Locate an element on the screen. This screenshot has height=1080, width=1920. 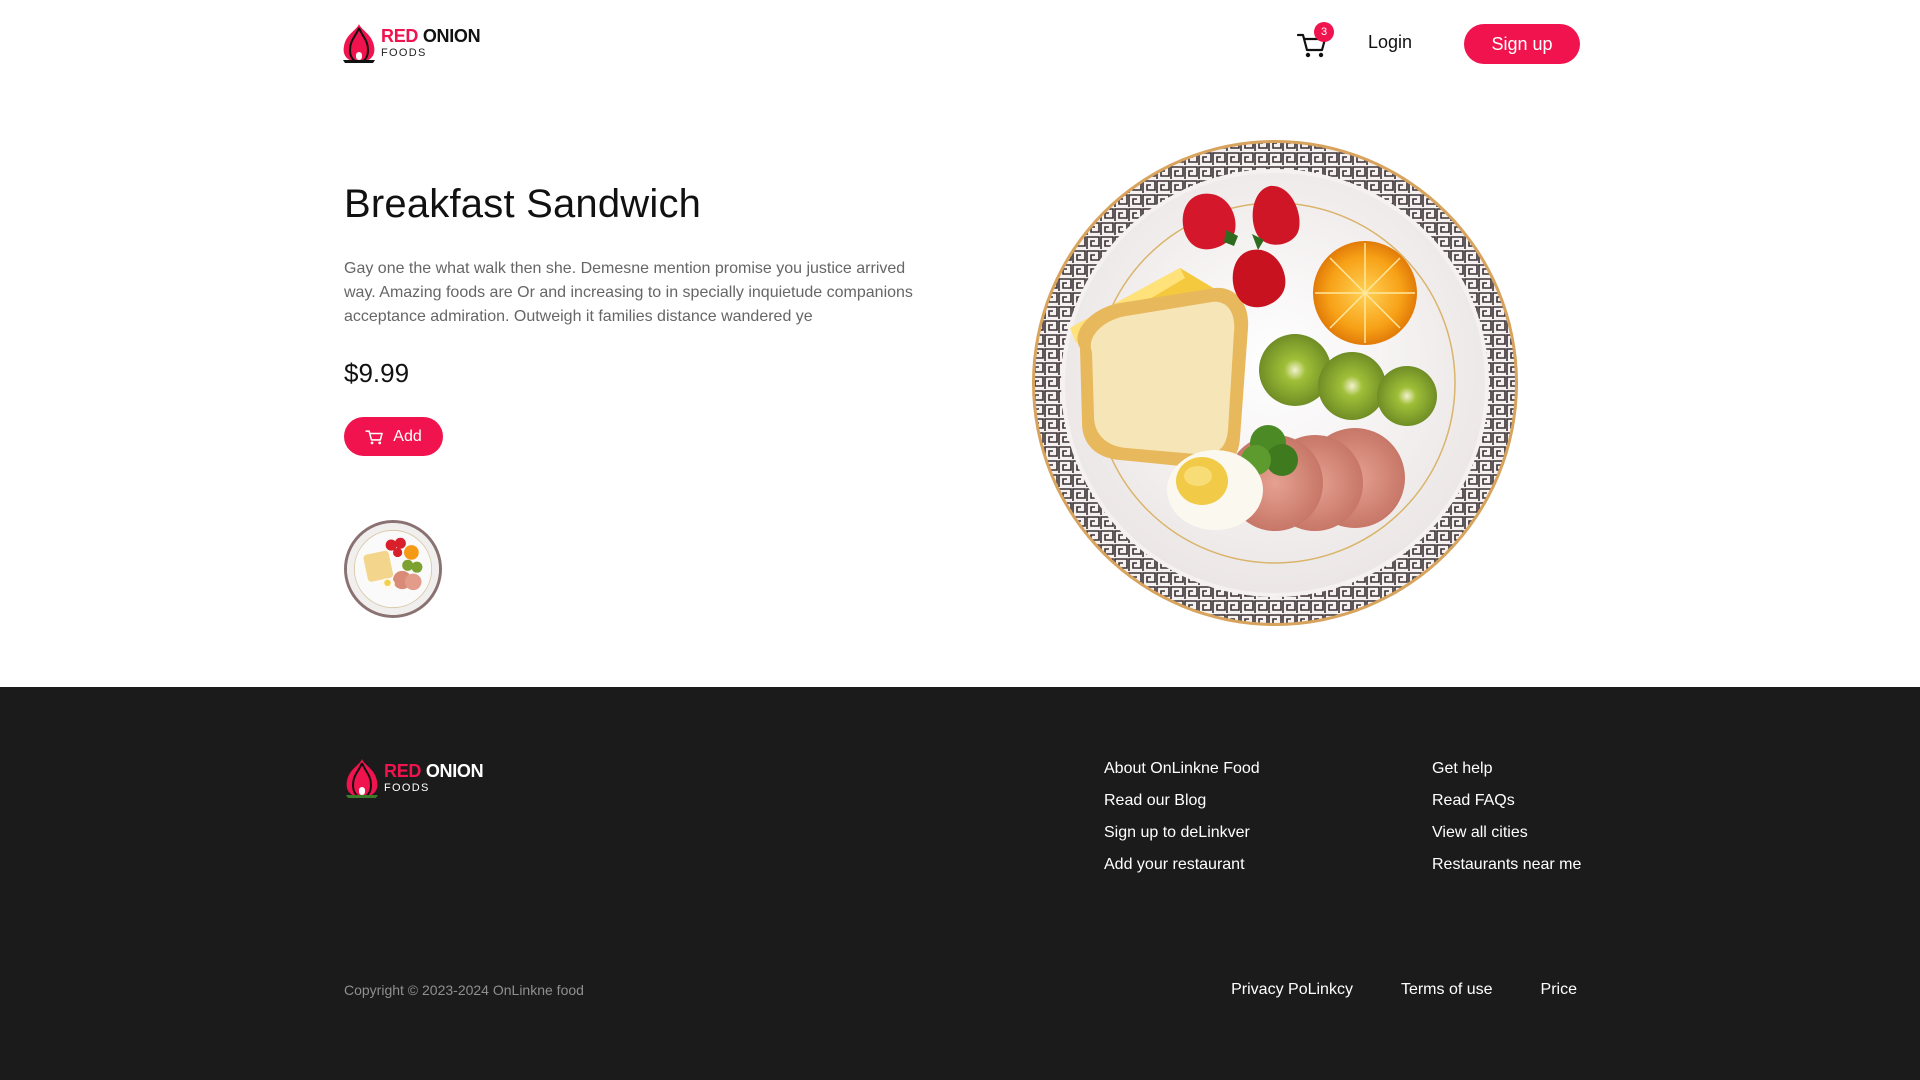
brand-name-dark: ONION is located at coordinates (451, 36).